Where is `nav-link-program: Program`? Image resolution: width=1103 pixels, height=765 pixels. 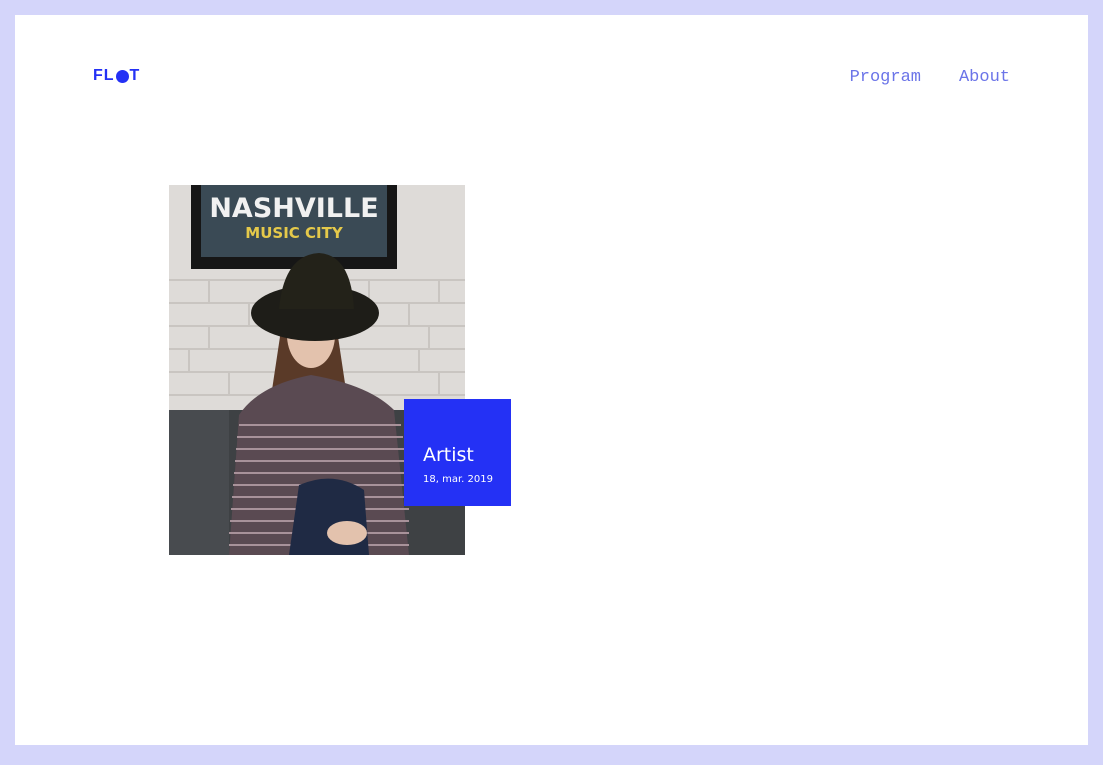
nav-link-program: Program is located at coordinates (885, 77).